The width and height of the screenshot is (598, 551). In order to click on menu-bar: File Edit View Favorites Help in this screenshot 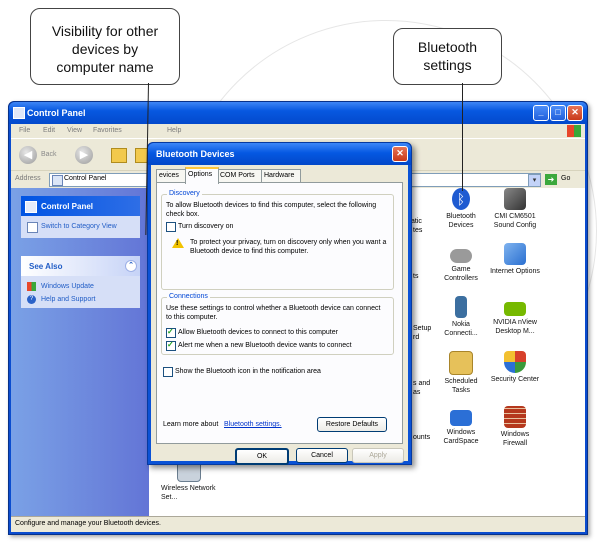, I will do `click(298, 131)`.